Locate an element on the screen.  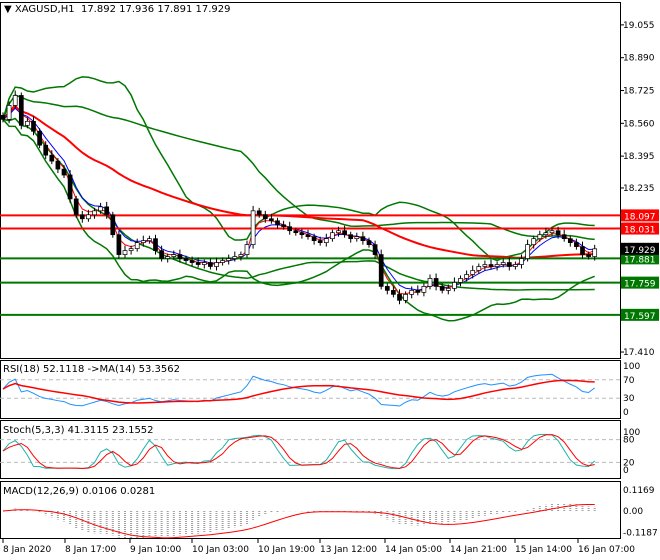
time-label: 9 Jan 10:00 is located at coordinates (156, 550).